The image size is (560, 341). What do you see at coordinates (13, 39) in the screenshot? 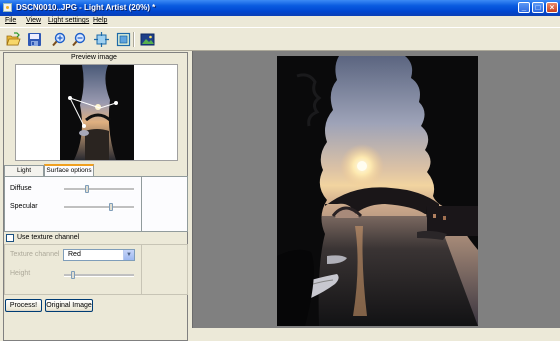
I see `open-folder-icon` at bounding box center [13, 39].